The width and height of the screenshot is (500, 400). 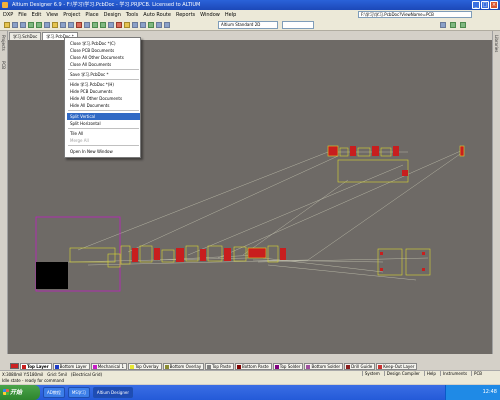 What do you see at coordinates (55, 24) in the screenshot?
I see `cut-icon` at bounding box center [55, 24].